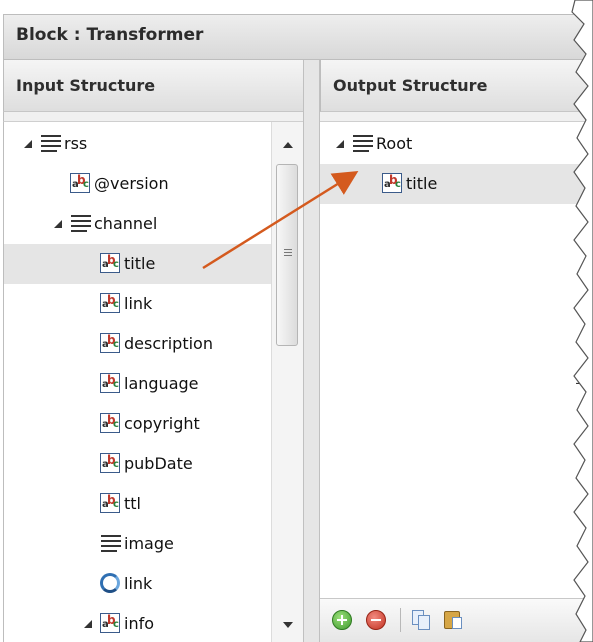  What do you see at coordinates (287, 255) in the screenshot?
I see `scrollbar-thumb` at bounding box center [287, 255].